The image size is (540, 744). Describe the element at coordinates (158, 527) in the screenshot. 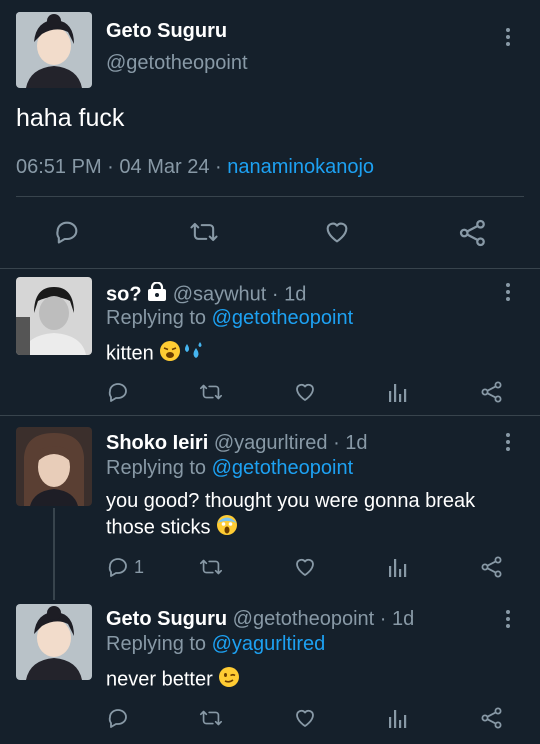

I see `reply-text-content: those sticks` at that location.